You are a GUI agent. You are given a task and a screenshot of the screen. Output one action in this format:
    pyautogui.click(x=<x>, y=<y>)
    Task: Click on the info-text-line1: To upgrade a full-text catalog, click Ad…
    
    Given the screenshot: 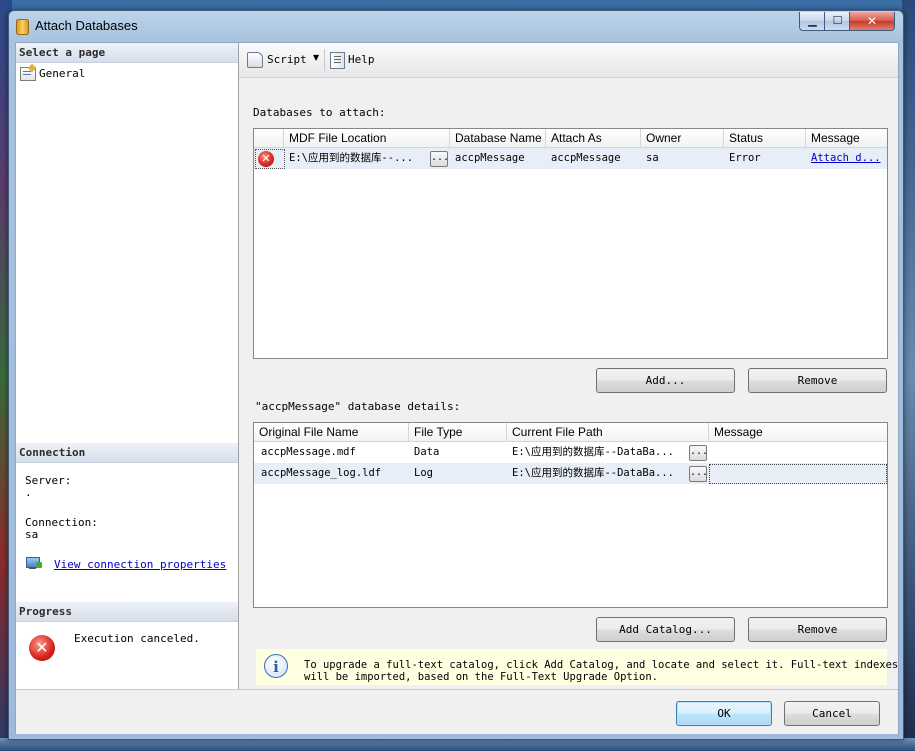 What is the action you would take?
    pyautogui.click(x=601, y=665)
    